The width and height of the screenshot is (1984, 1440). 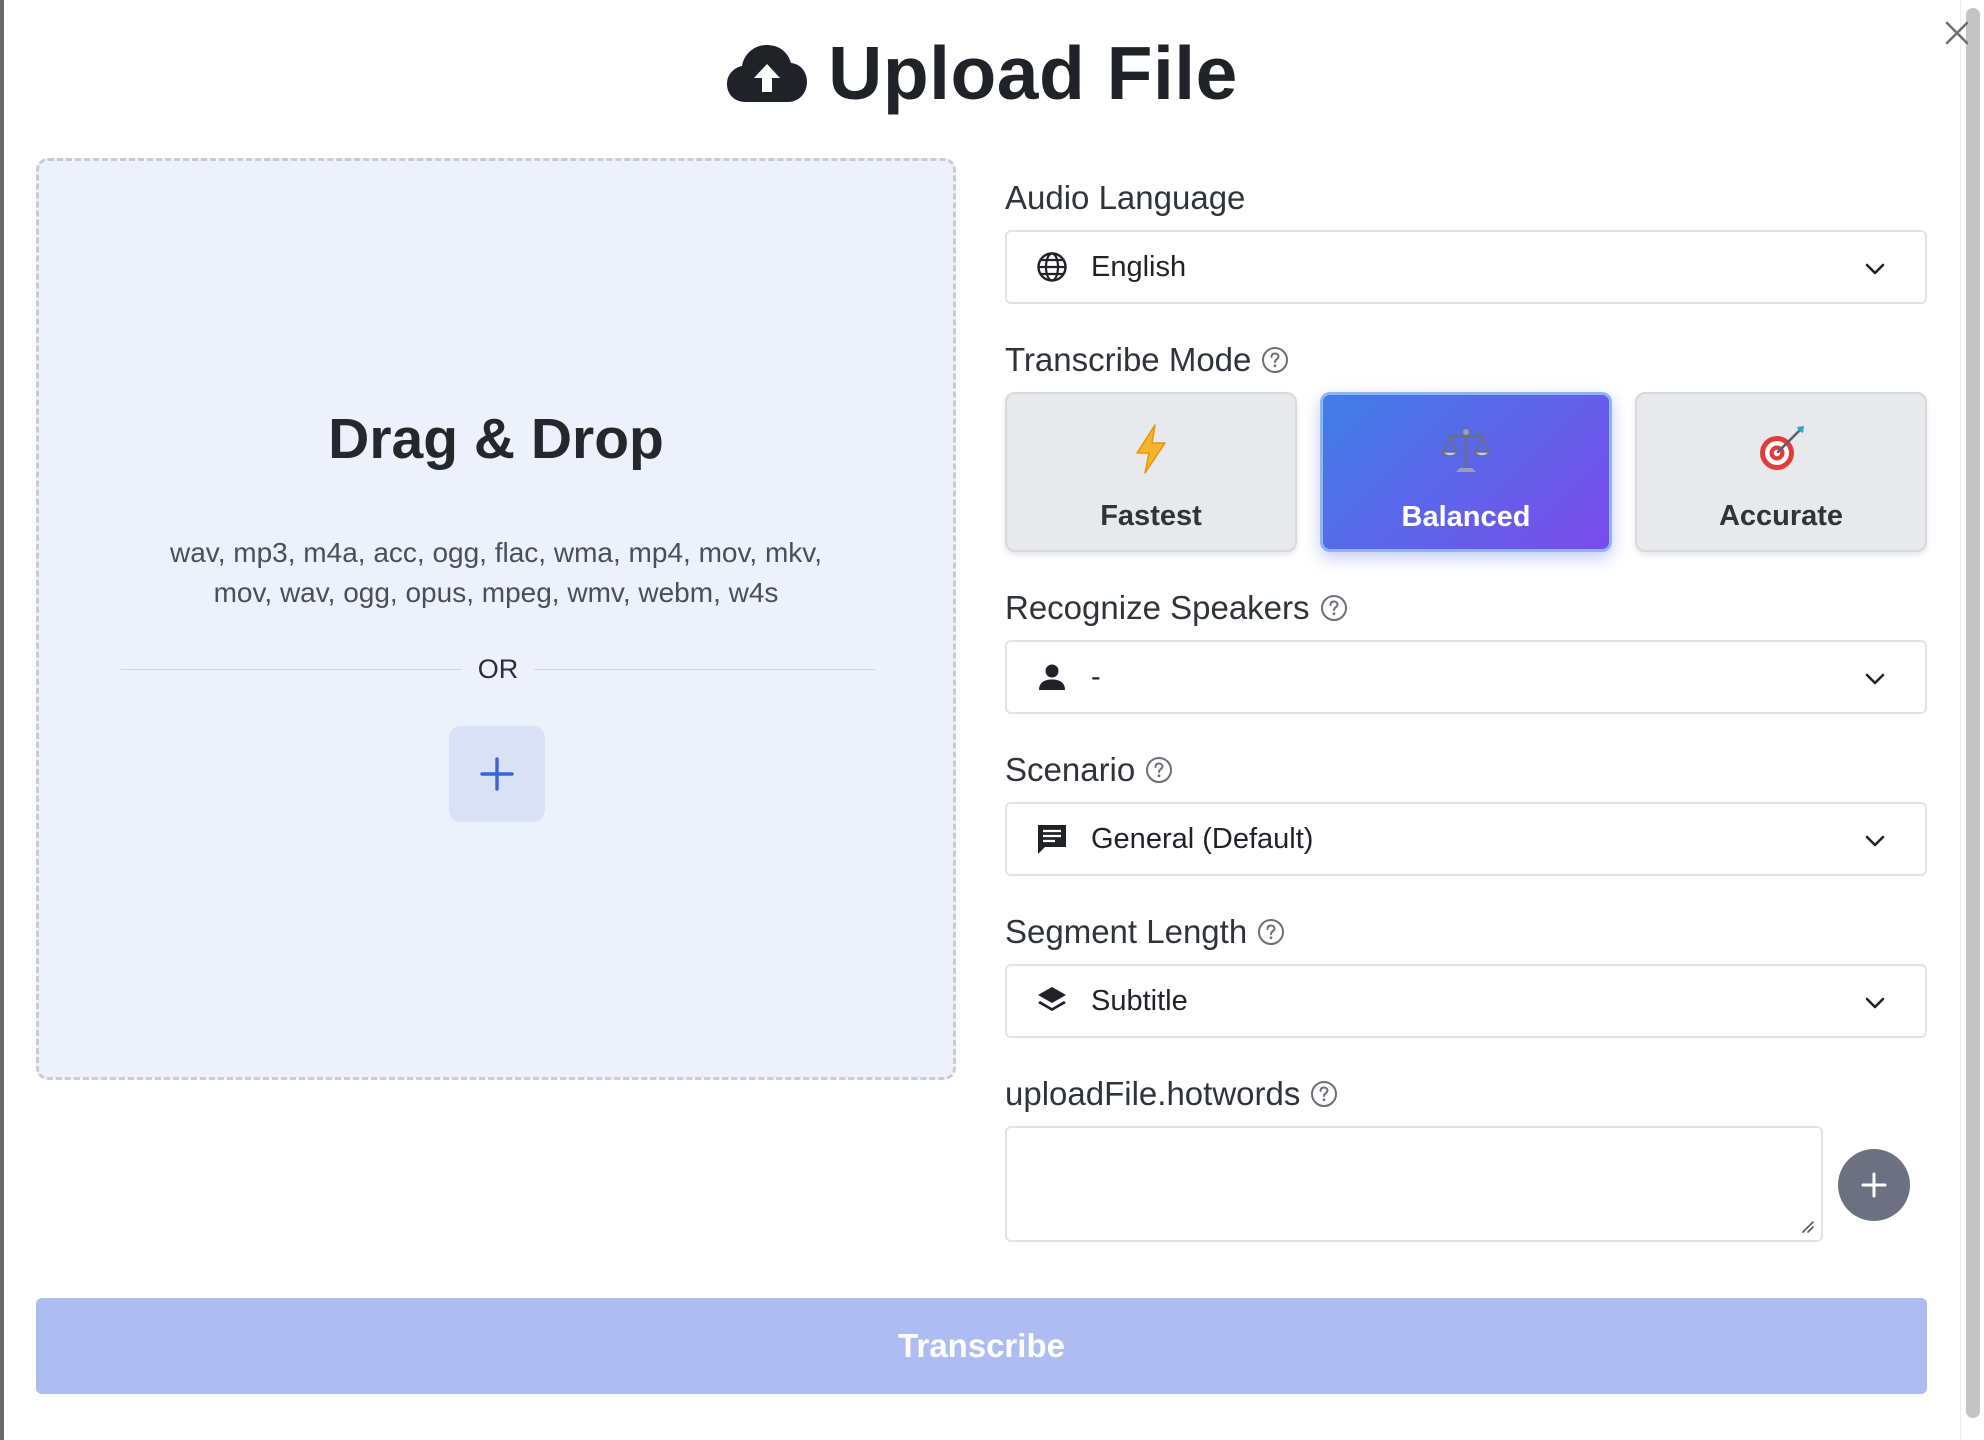 I want to click on scenario-label-text: Scenario, so click(x=1070, y=769).